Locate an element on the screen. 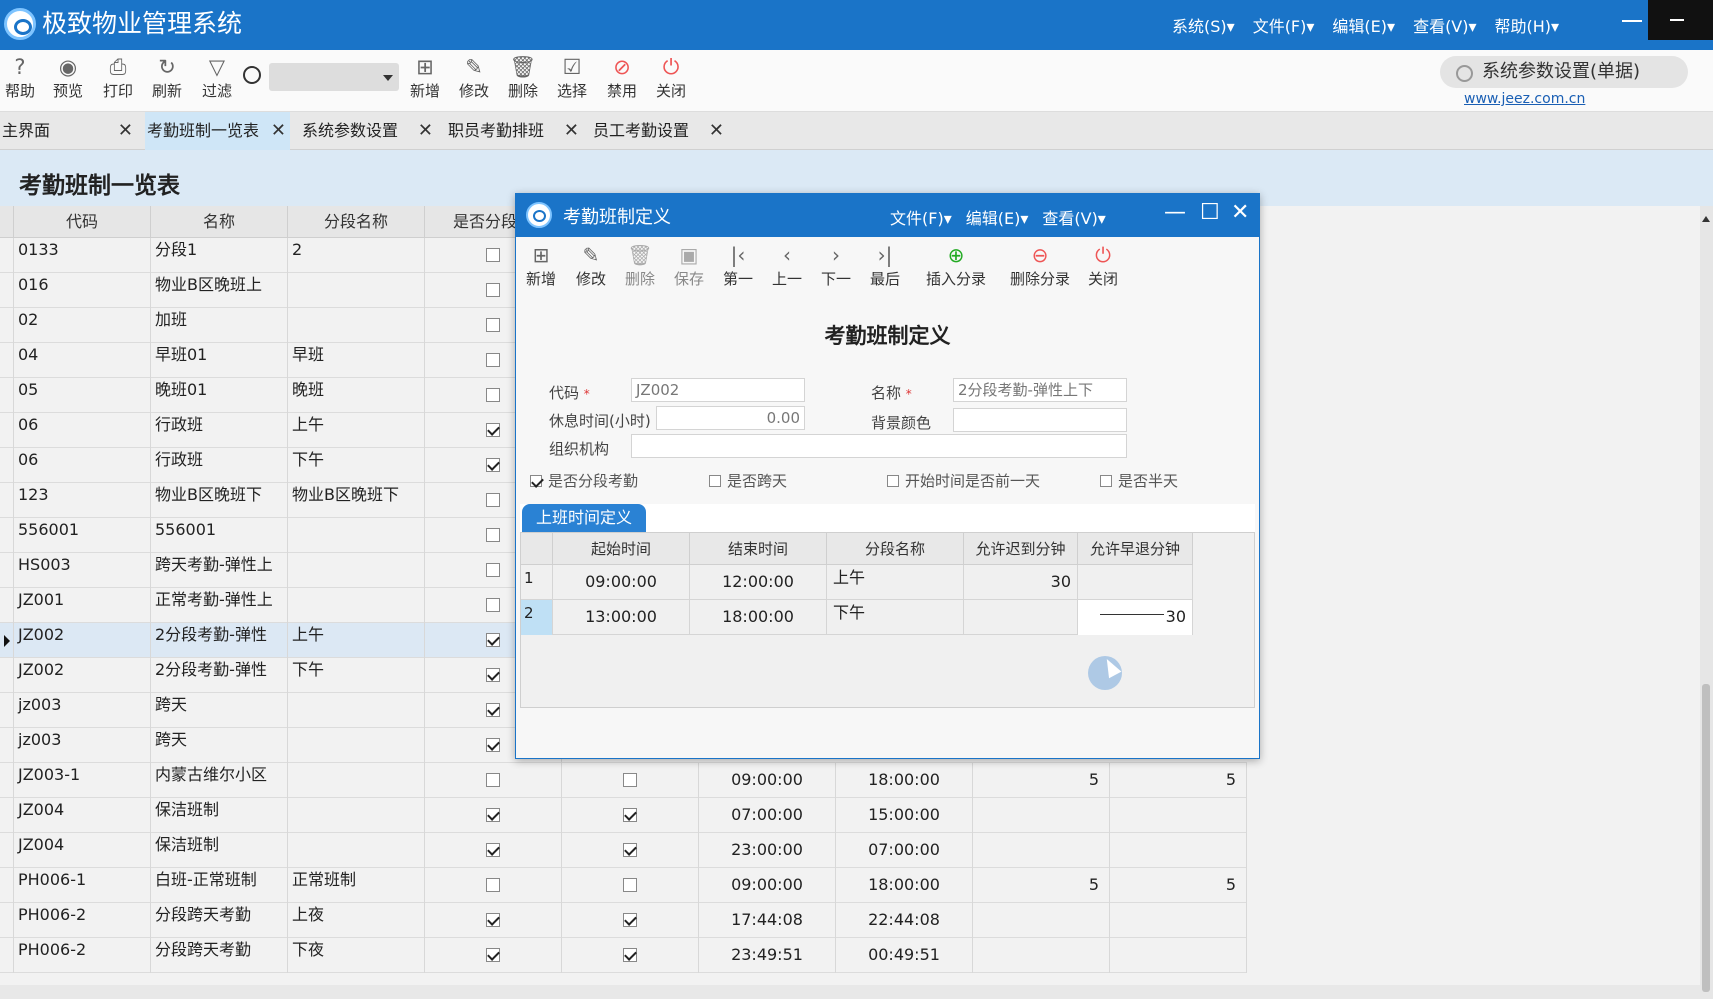 Image resolution: width=1713 pixels, height=999 pixels. start-previous-day-option: 开始时间是否前一天 is located at coordinates (963, 480).